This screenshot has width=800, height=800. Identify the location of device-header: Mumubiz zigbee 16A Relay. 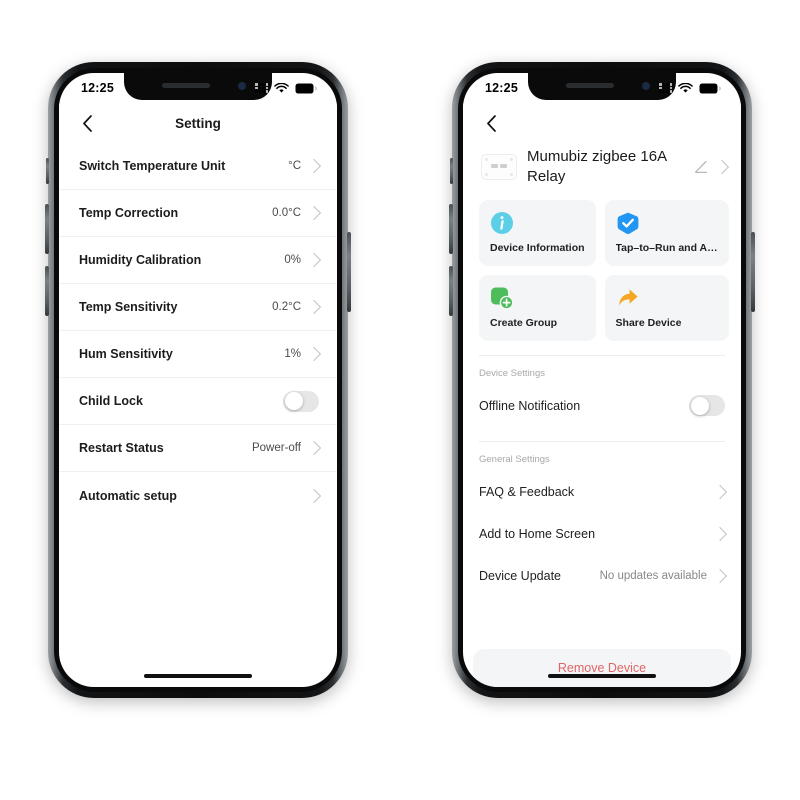
(602, 171).